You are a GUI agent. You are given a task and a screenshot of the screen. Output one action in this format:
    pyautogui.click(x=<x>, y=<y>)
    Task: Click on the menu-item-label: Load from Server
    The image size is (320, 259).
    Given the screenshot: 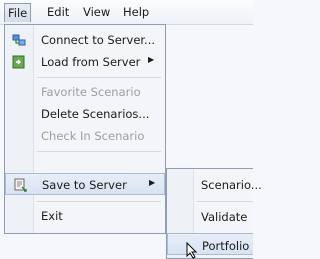 What is the action you would take?
    pyautogui.click(x=91, y=62)
    